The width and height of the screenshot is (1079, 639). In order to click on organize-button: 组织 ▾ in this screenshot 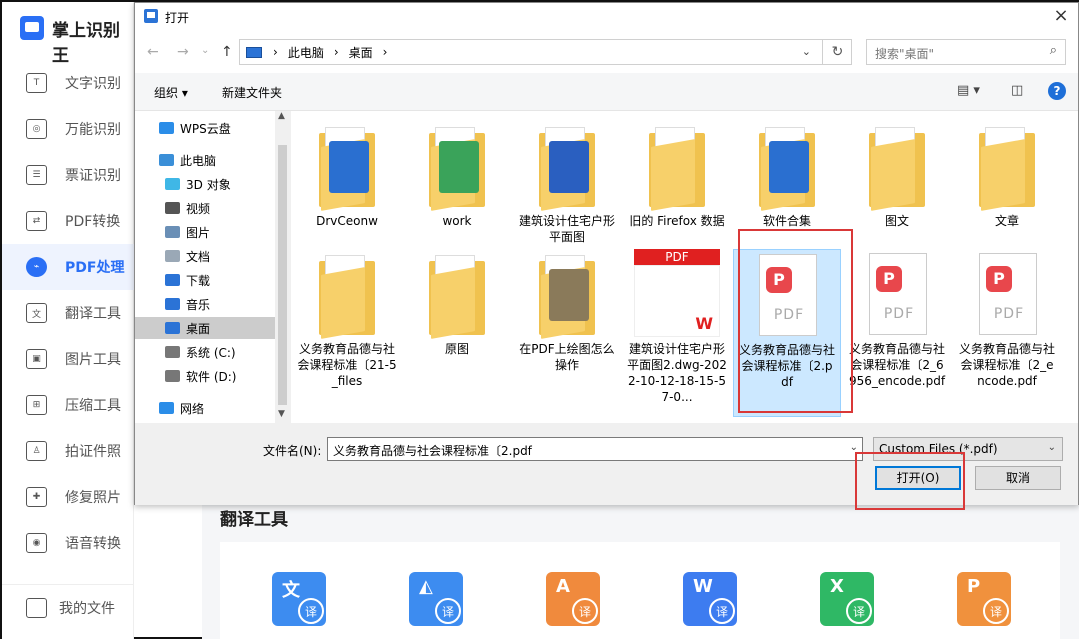, I will do `click(171, 92)`.